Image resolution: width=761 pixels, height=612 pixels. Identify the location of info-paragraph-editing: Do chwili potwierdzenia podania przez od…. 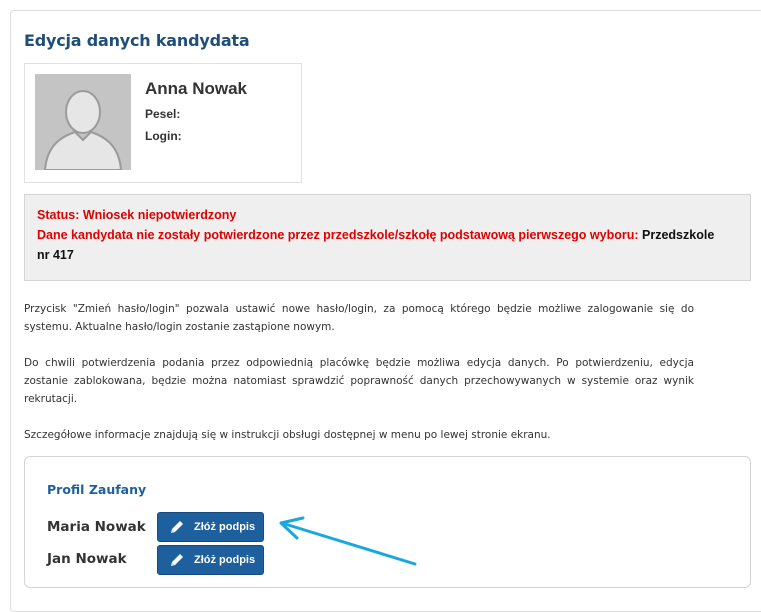
(359, 381).